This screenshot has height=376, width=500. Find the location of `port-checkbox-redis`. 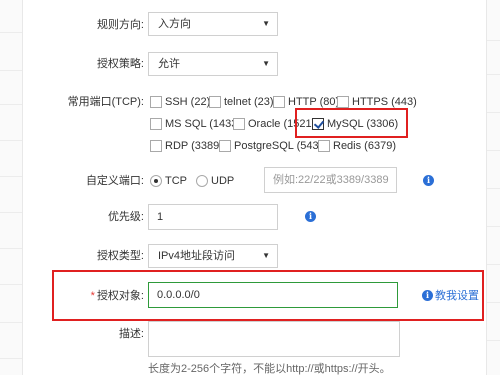

port-checkbox-redis is located at coordinates (324, 146).